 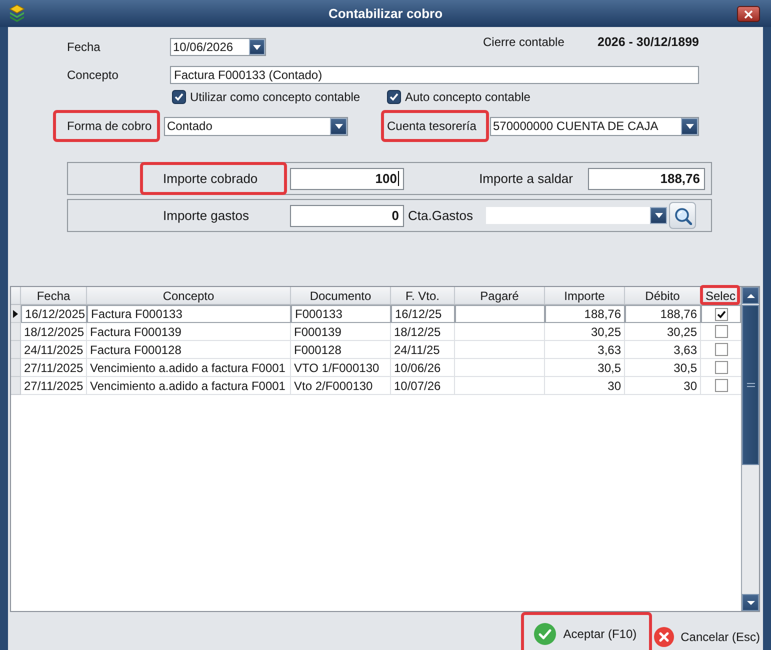 What do you see at coordinates (341, 314) in the screenshot?
I see `table-cell: F000133` at bounding box center [341, 314].